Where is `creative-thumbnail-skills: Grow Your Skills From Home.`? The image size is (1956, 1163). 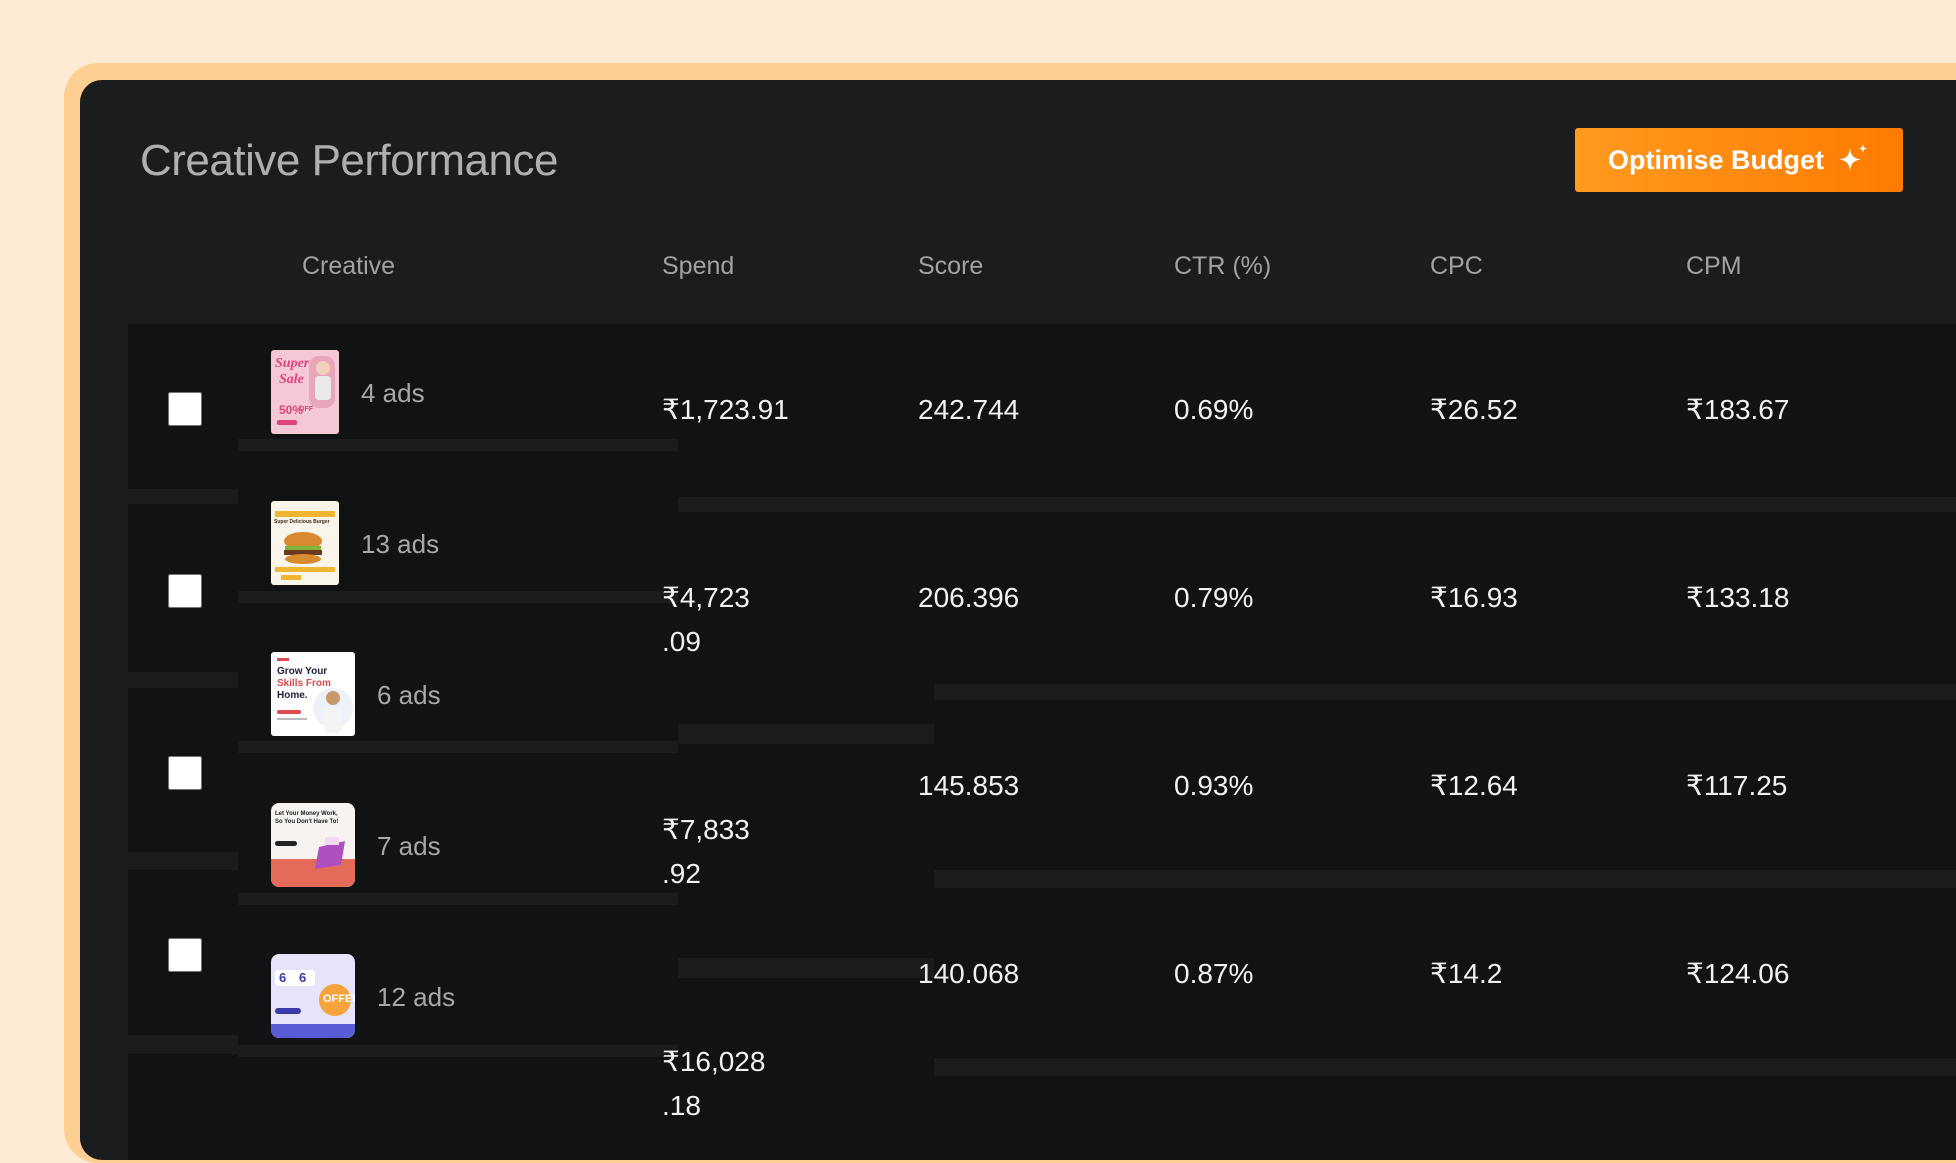
creative-thumbnail-skills: Grow Your Skills From Home. is located at coordinates (313, 694).